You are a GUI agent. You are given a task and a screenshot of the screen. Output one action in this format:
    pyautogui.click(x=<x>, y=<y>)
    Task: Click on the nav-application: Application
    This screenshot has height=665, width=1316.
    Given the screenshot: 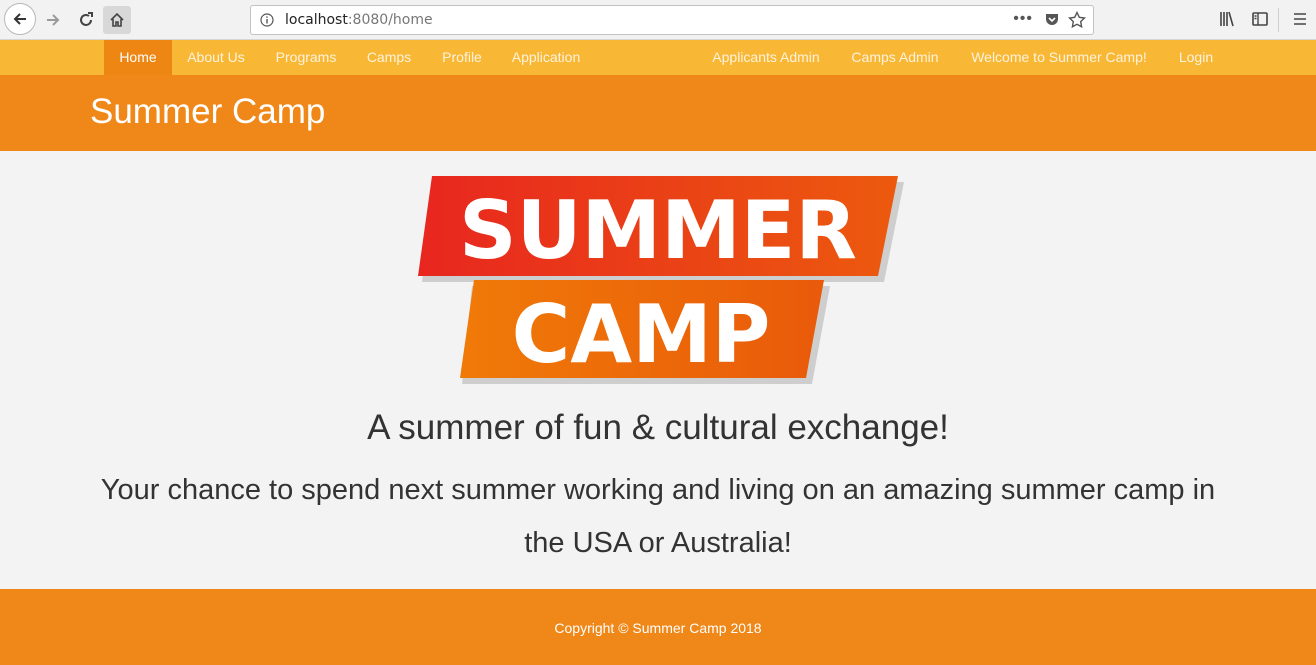 What is the action you would take?
    pyautogui.click(x=546, y=57)
    